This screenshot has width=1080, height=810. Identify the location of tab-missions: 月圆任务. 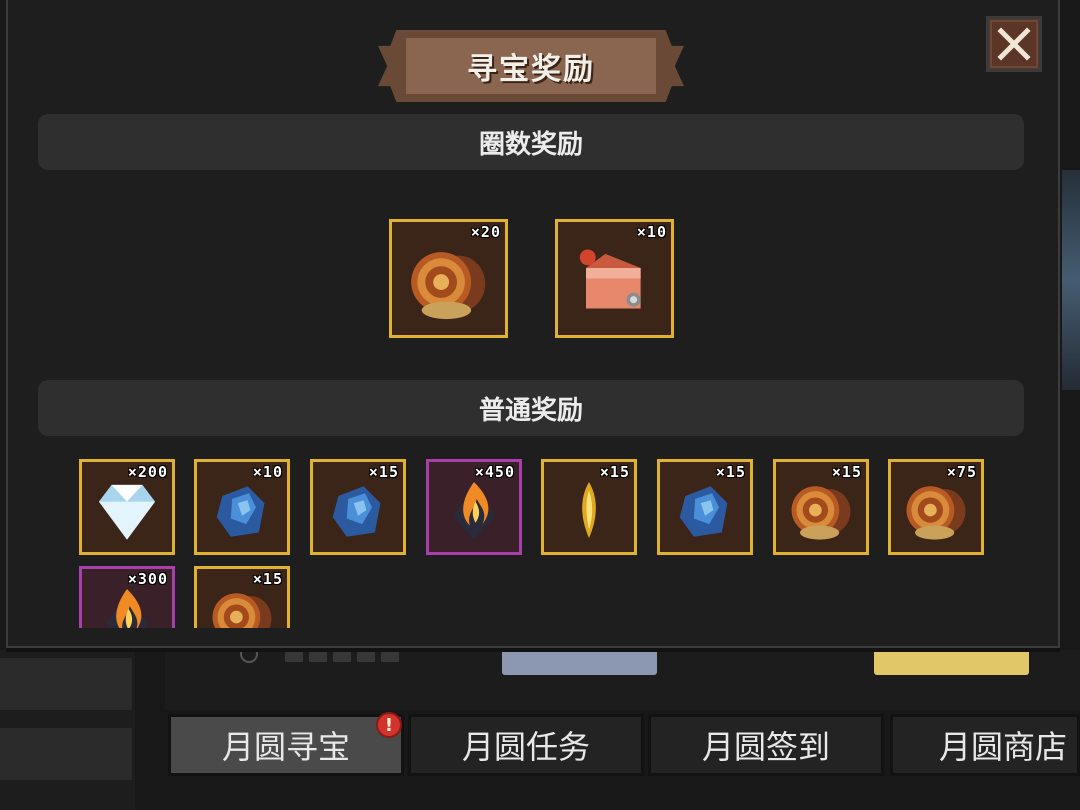
(526, 745).